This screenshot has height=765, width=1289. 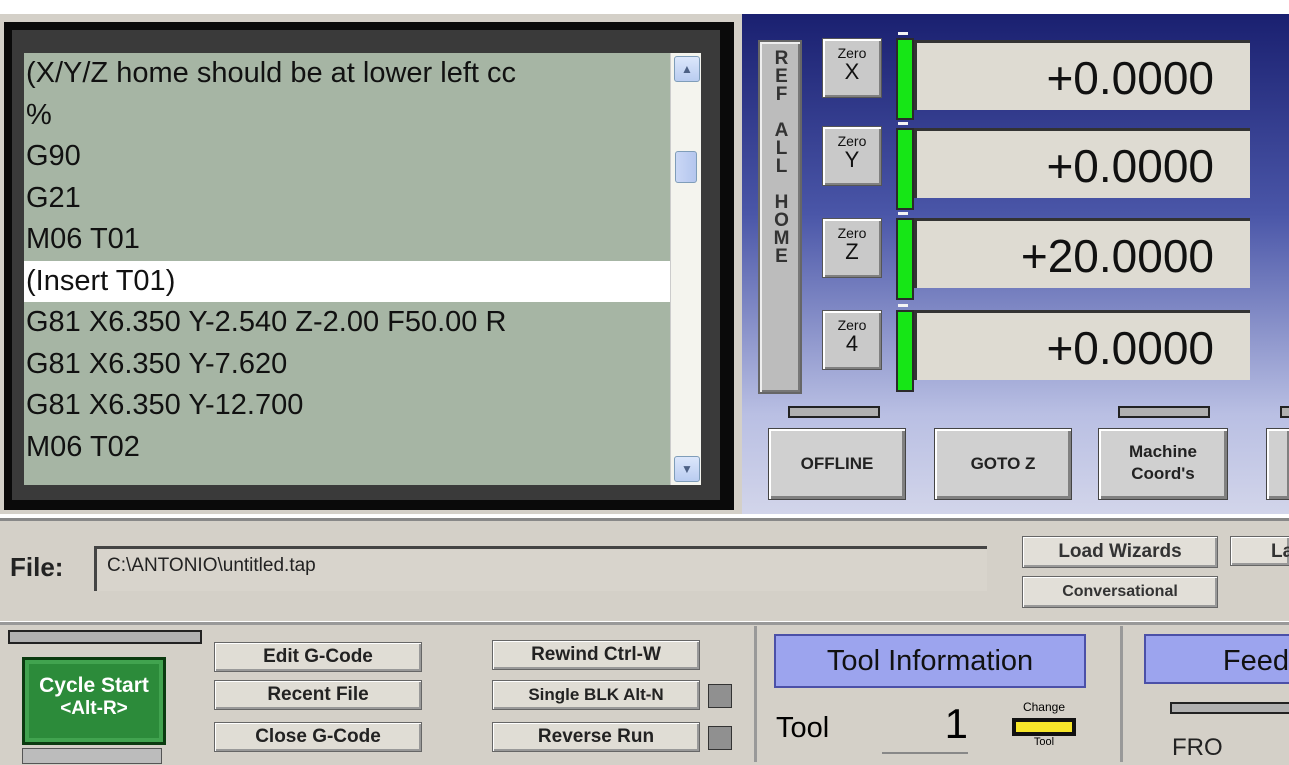 I want to click on reverse-run-indicator, so click(x=720, y=738).